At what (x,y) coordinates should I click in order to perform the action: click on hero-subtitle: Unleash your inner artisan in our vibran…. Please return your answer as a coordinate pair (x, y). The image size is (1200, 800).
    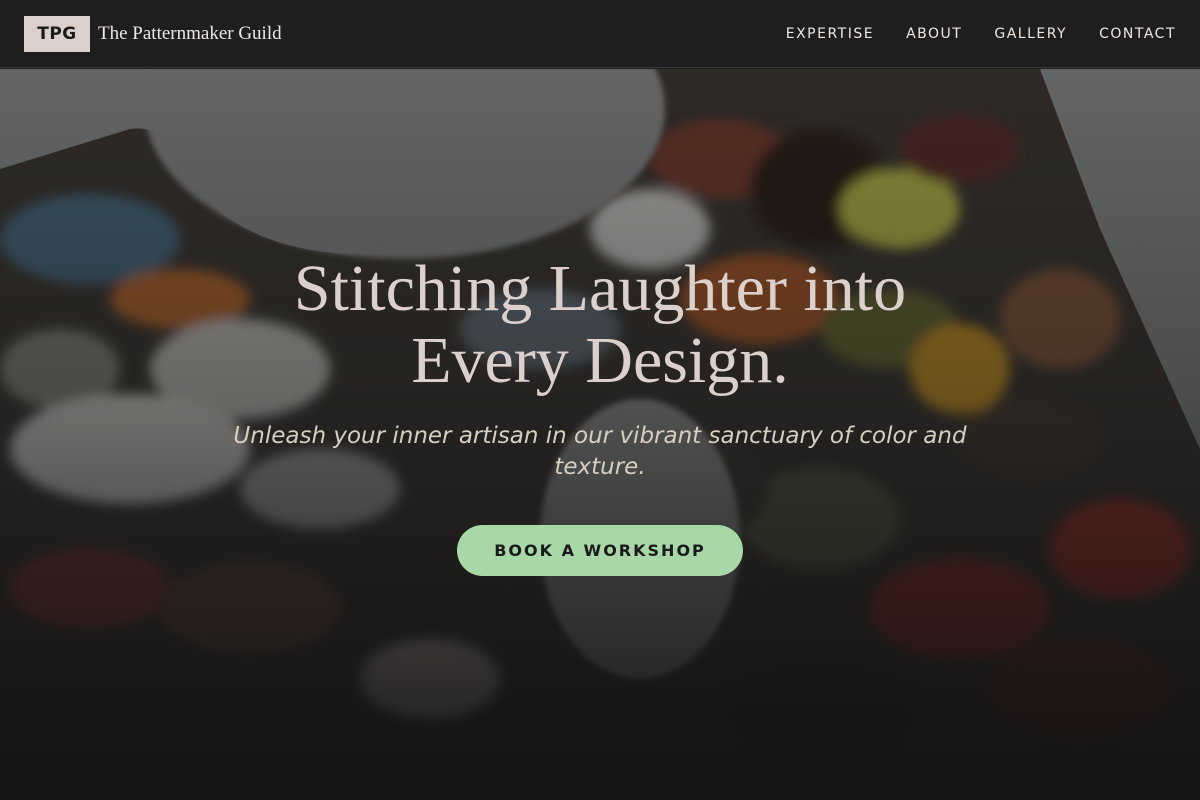
    Looking at the image, I should click on (600, 451).